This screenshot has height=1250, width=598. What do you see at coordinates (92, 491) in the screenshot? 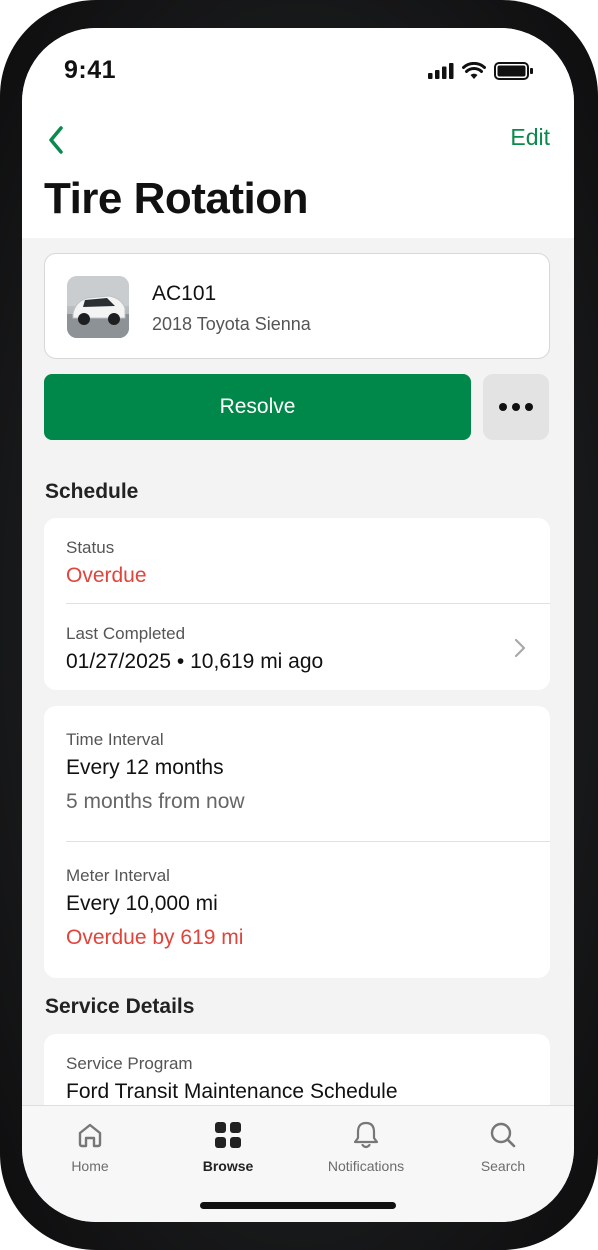
I see `schedule-heading: Schedule` at bounding box center [92, 491].